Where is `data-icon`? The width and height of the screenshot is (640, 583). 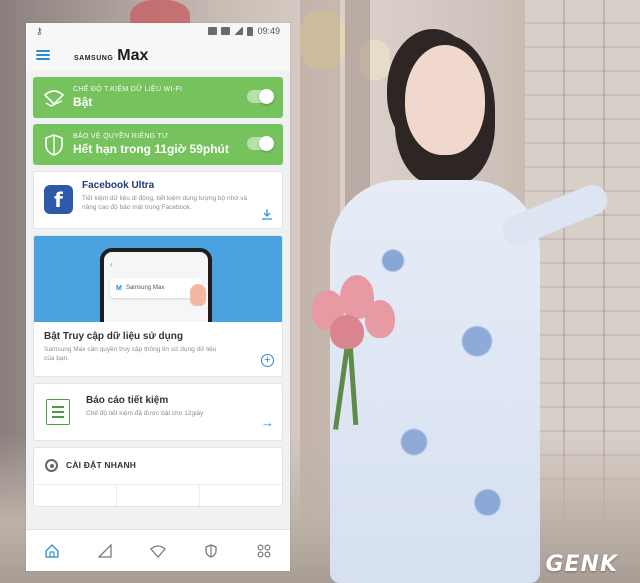
data-icon is located at coordinates (105, 551).